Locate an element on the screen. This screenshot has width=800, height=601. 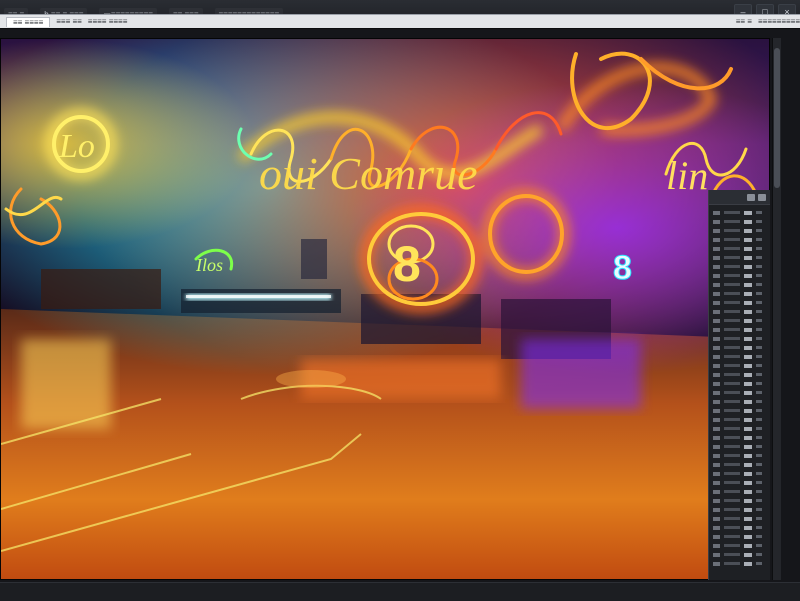
small-neon-sign: Ilos is located at coordinates (209, 265).